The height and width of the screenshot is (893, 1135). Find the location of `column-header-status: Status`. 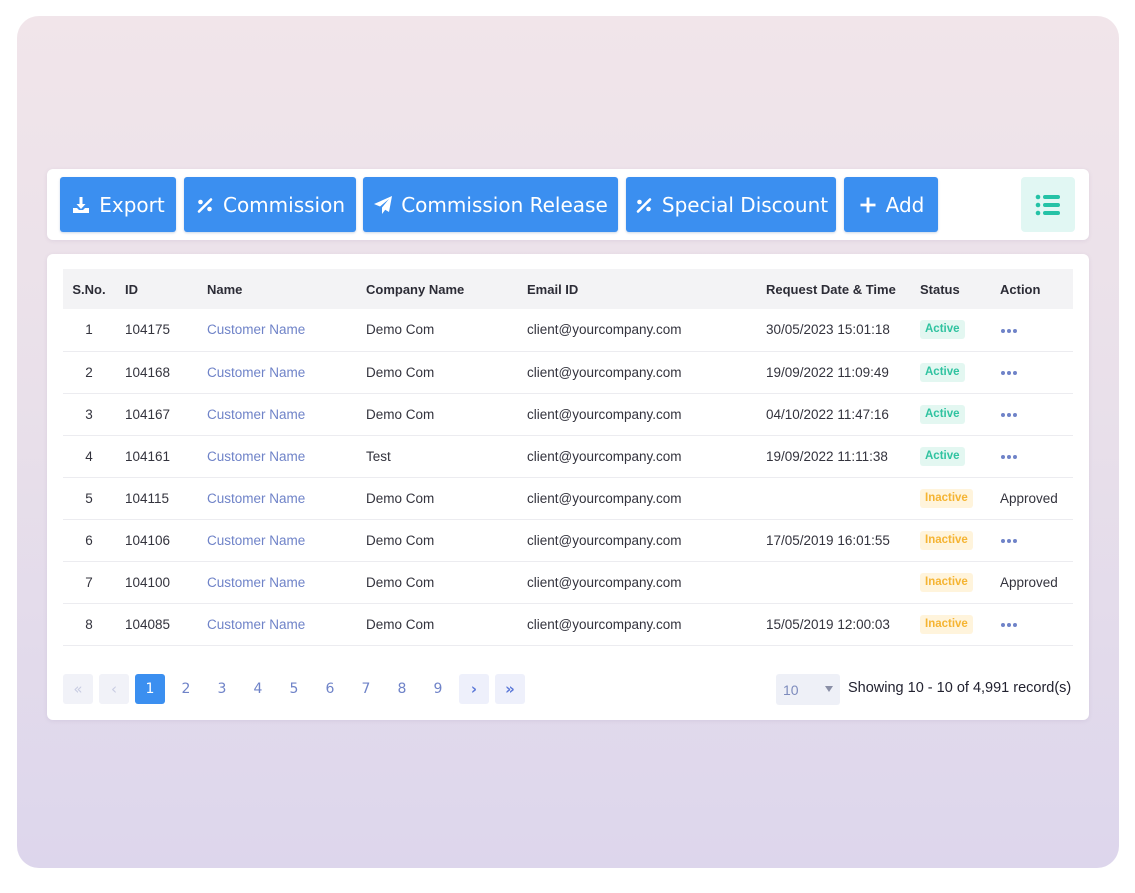

column-header-status: Status is located at coordinates (950, 289).